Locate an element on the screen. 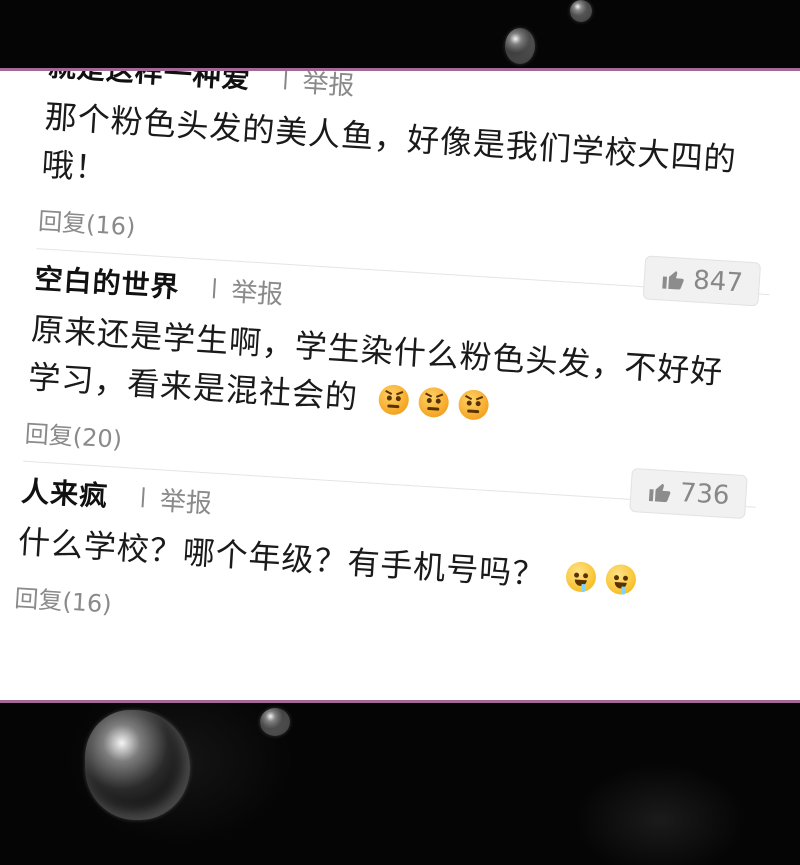  commenter-name: 空白的世界 is located at coordinates (107, 281).